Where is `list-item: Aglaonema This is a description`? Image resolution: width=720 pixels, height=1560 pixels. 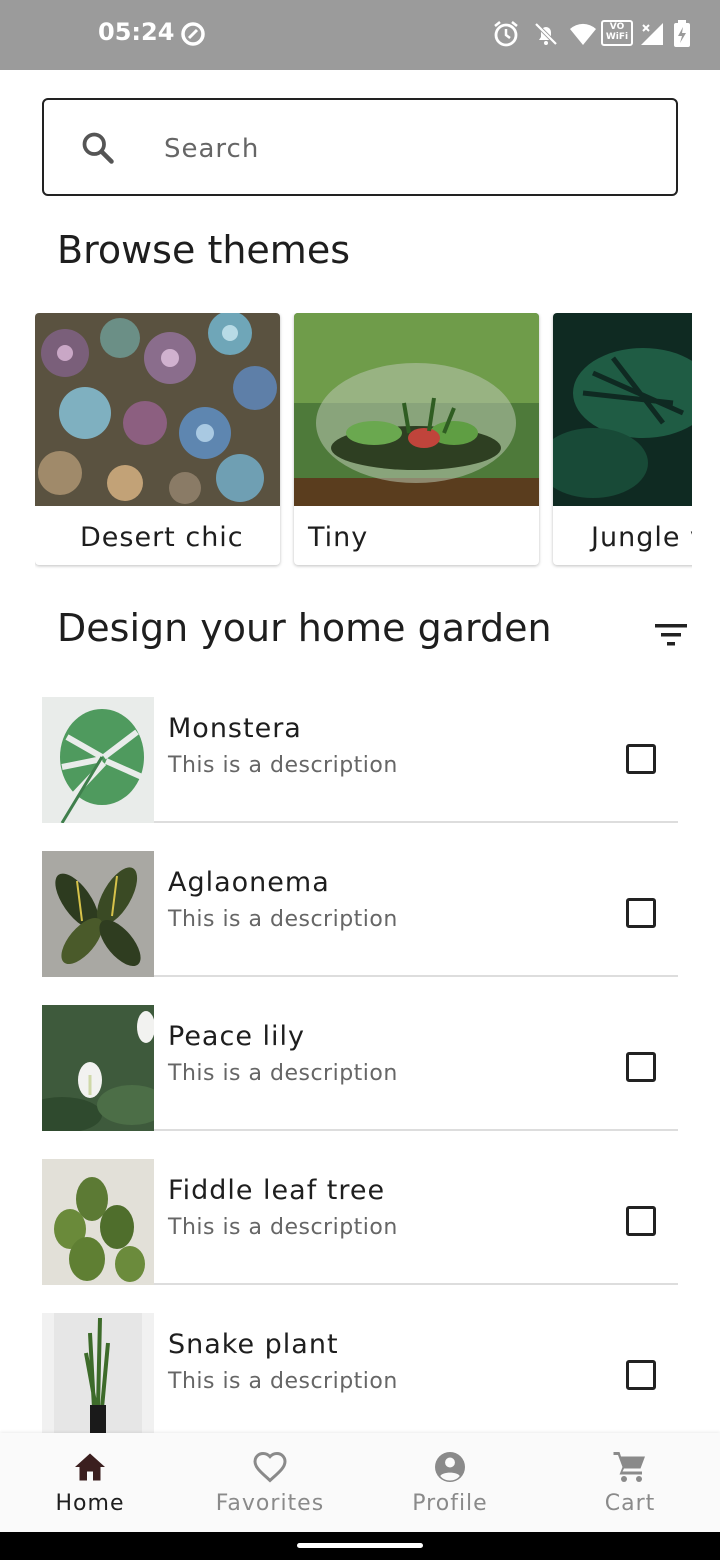
list-item: Aglaonema This is a description is located at coordinates (360, 914).